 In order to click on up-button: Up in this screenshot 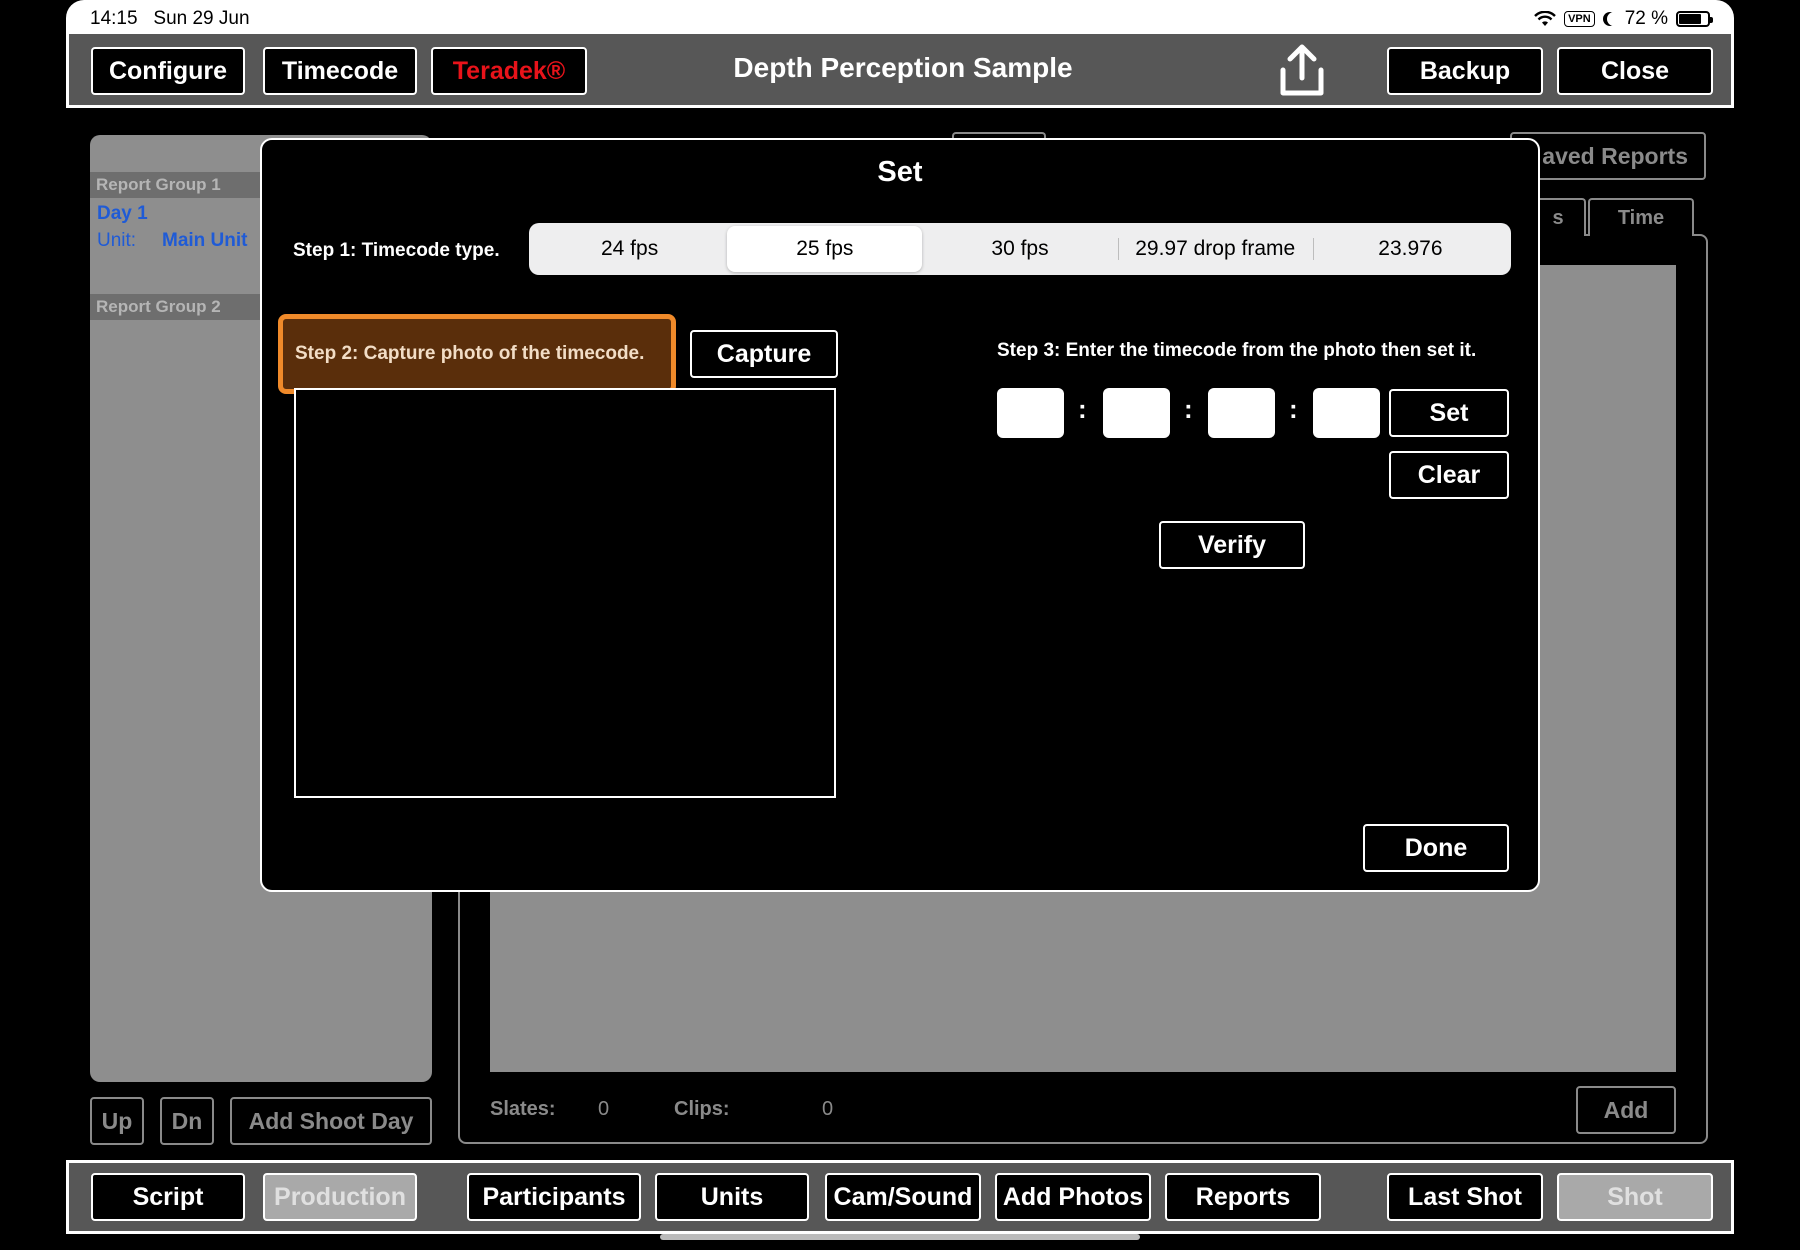, I will do `click(117, 1121)`.